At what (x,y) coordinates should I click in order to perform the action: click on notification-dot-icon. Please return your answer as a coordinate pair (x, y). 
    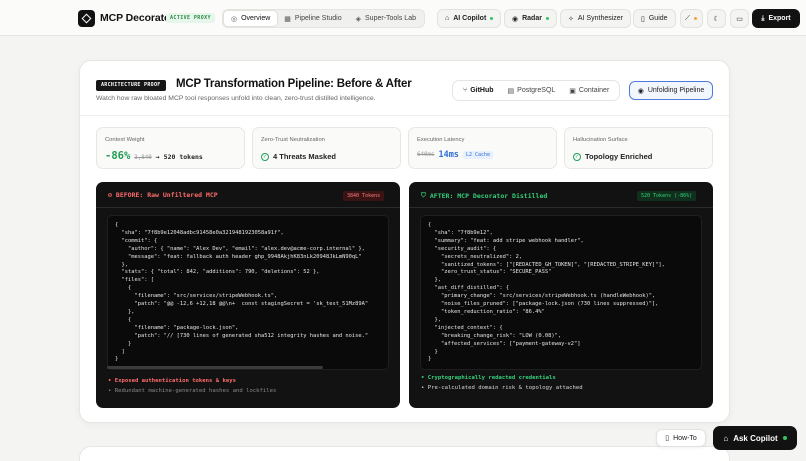
    Looking at the image, I should click on (695, 18).